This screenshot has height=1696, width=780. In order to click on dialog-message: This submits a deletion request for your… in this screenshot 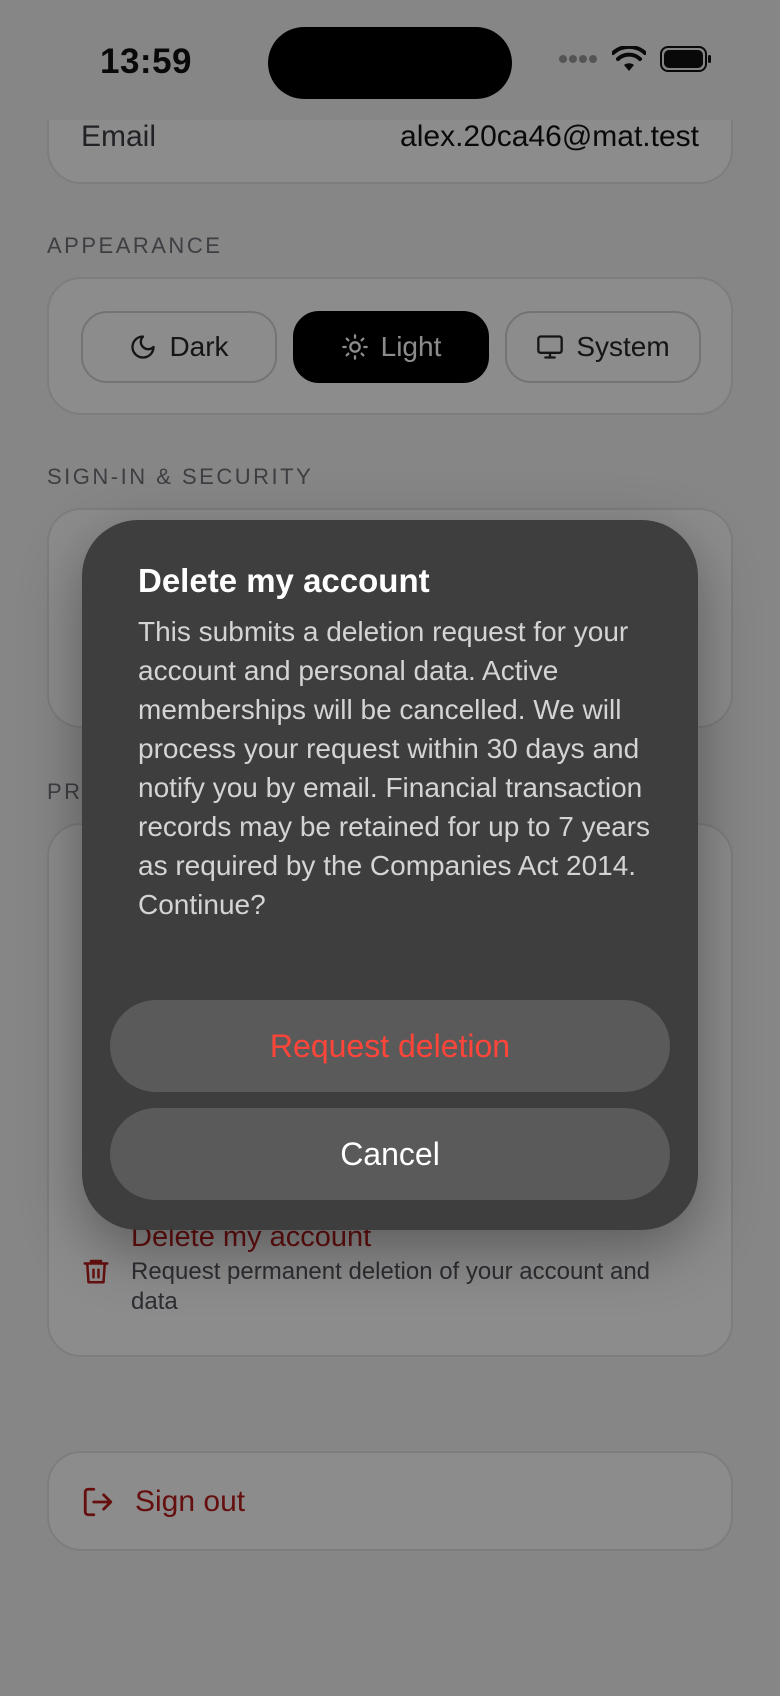, I will do `click(394, 768)`.